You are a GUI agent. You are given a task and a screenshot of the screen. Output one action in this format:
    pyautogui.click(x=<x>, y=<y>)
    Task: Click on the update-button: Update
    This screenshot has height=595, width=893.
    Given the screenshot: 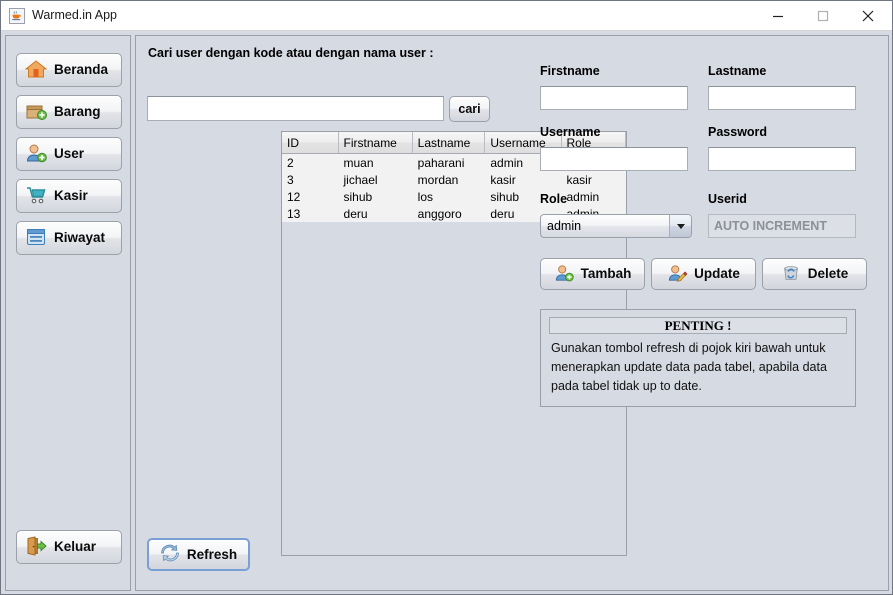 What is the action you would take?
    pyautogui.click(x=703, y=274)
    